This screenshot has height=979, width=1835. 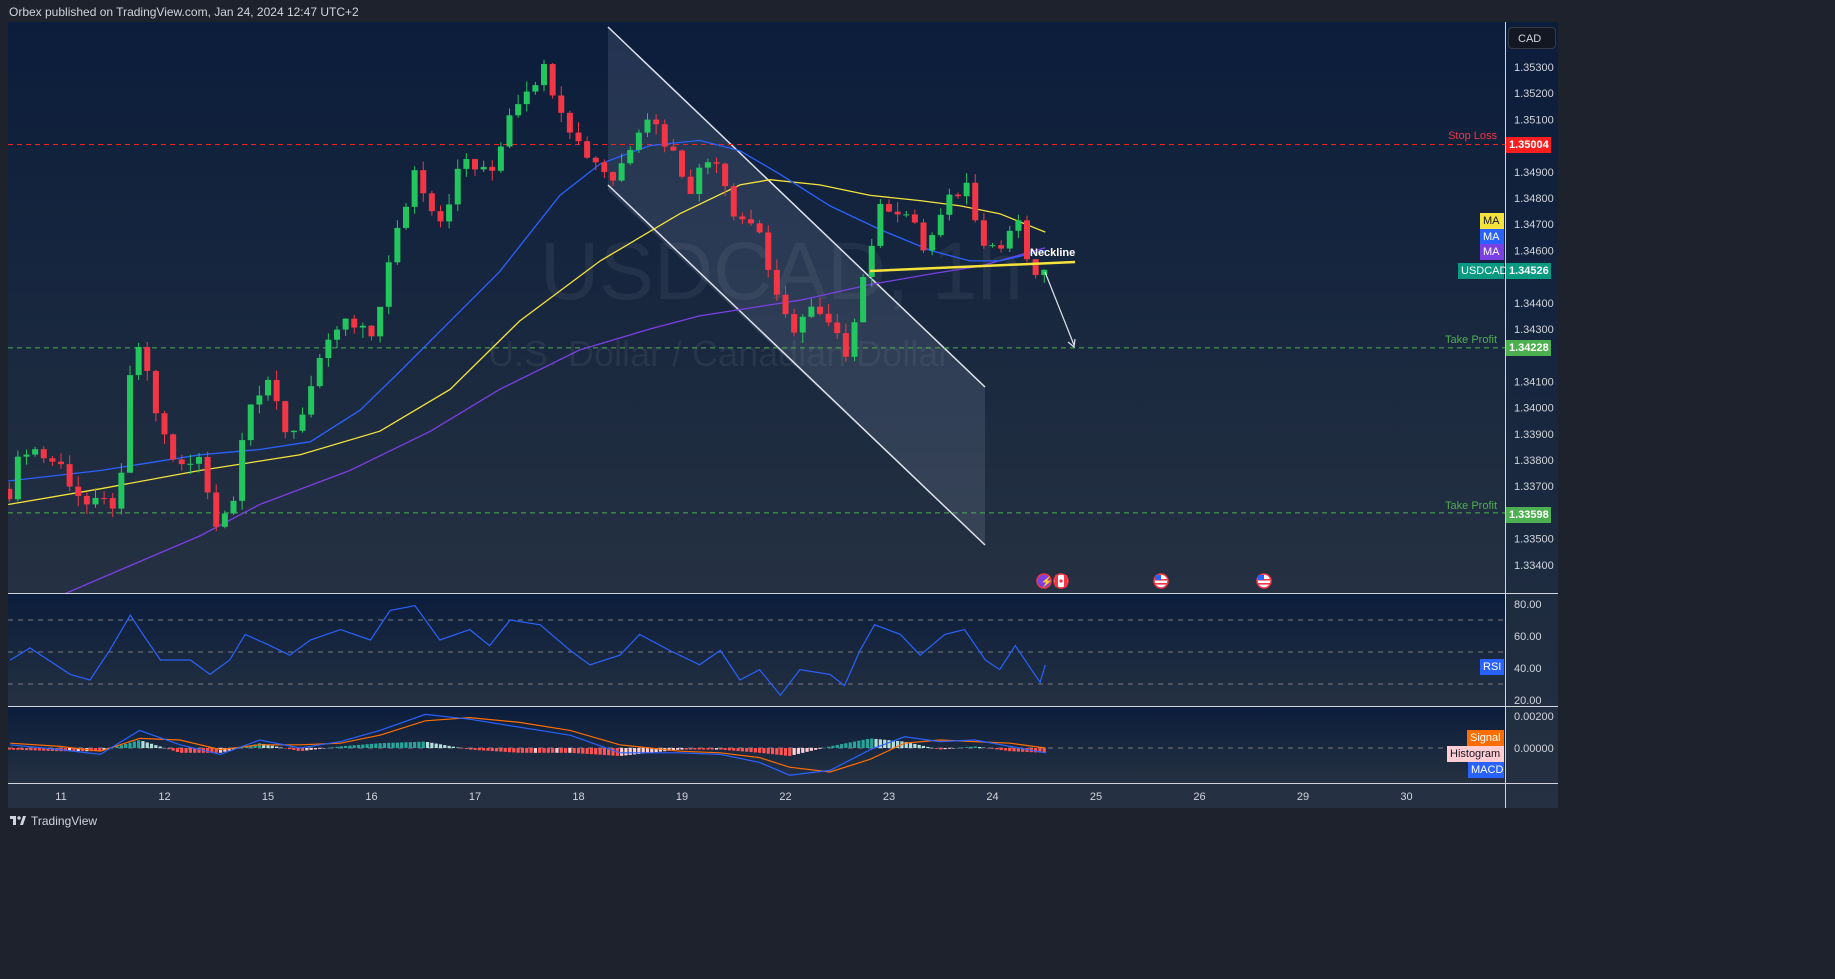 What do you see at coordinates (60, 797) in the screenshot?
I see `time-tick-label: 11` at bounding box center [60, 797].